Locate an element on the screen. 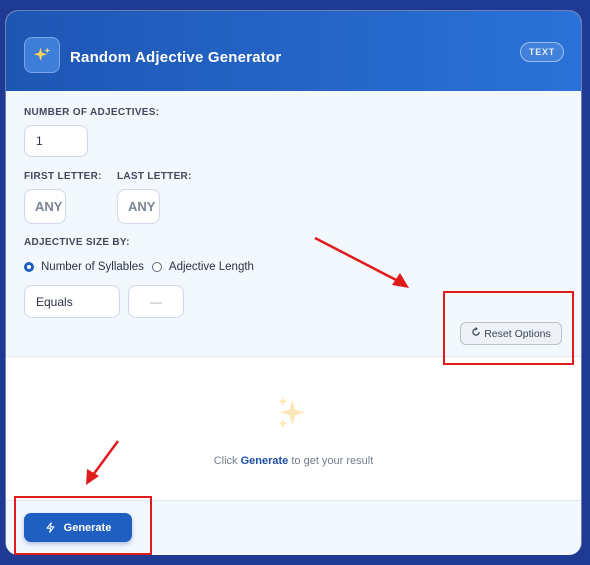 The image size is (590, 565). comparator-select: Equals is located at coordinates (72, 301).